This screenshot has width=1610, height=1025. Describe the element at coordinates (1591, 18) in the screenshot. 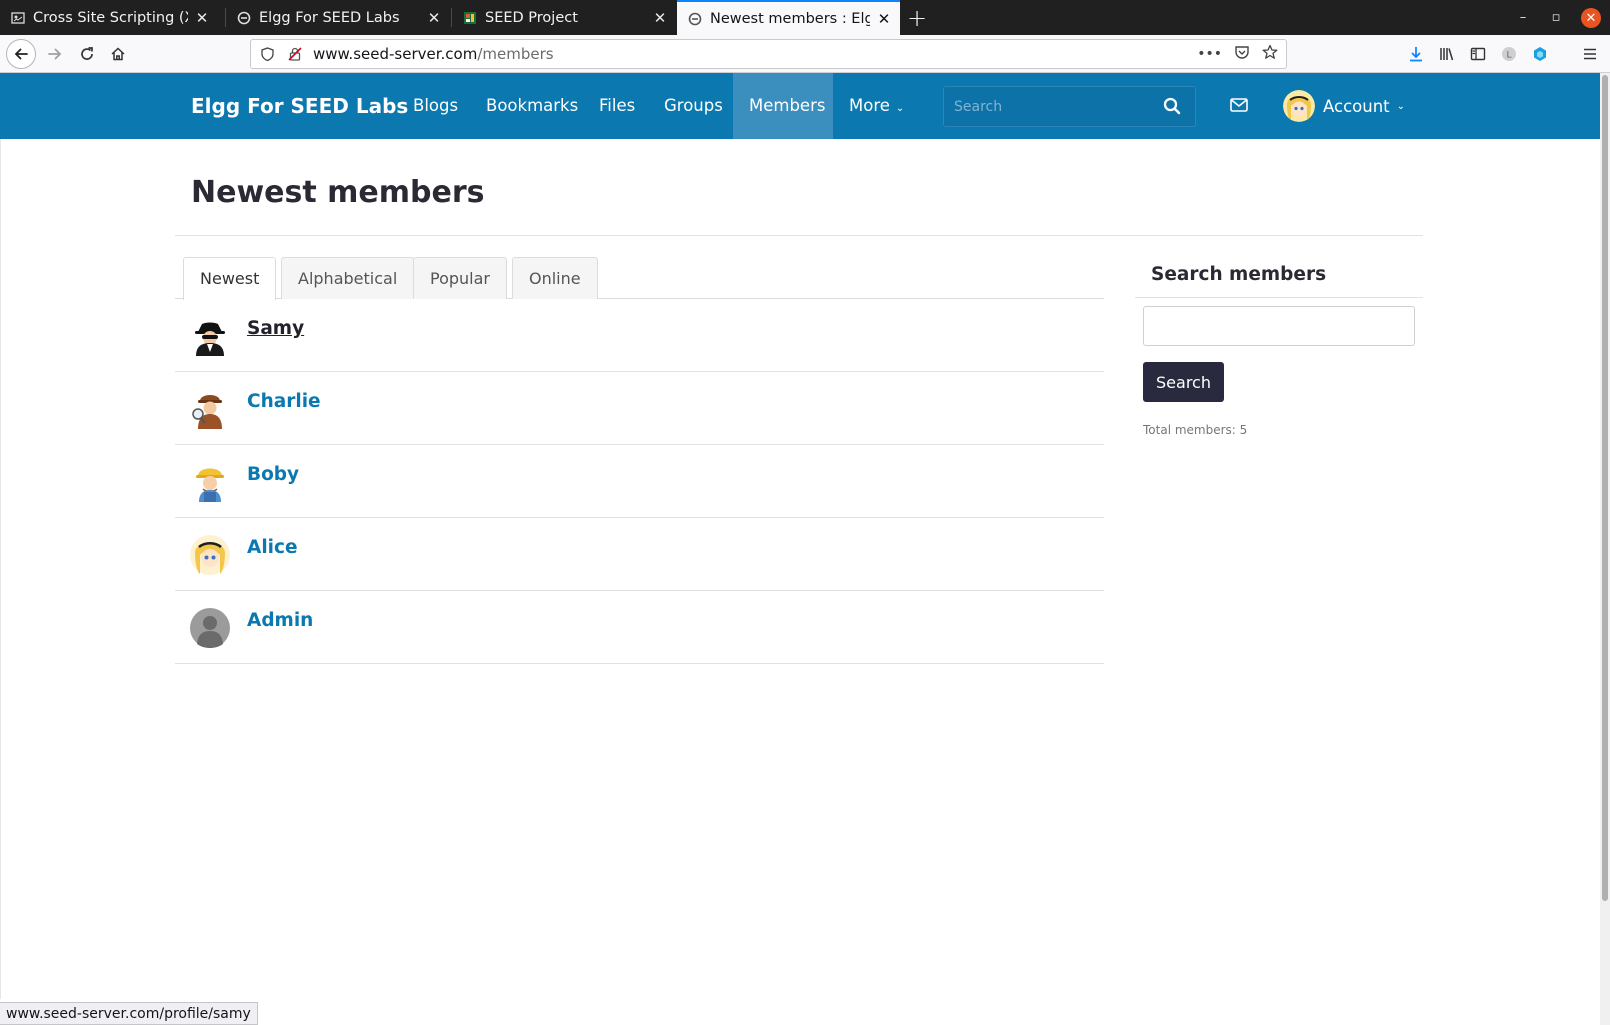

I see `window-close-icon: ✕` at that location.